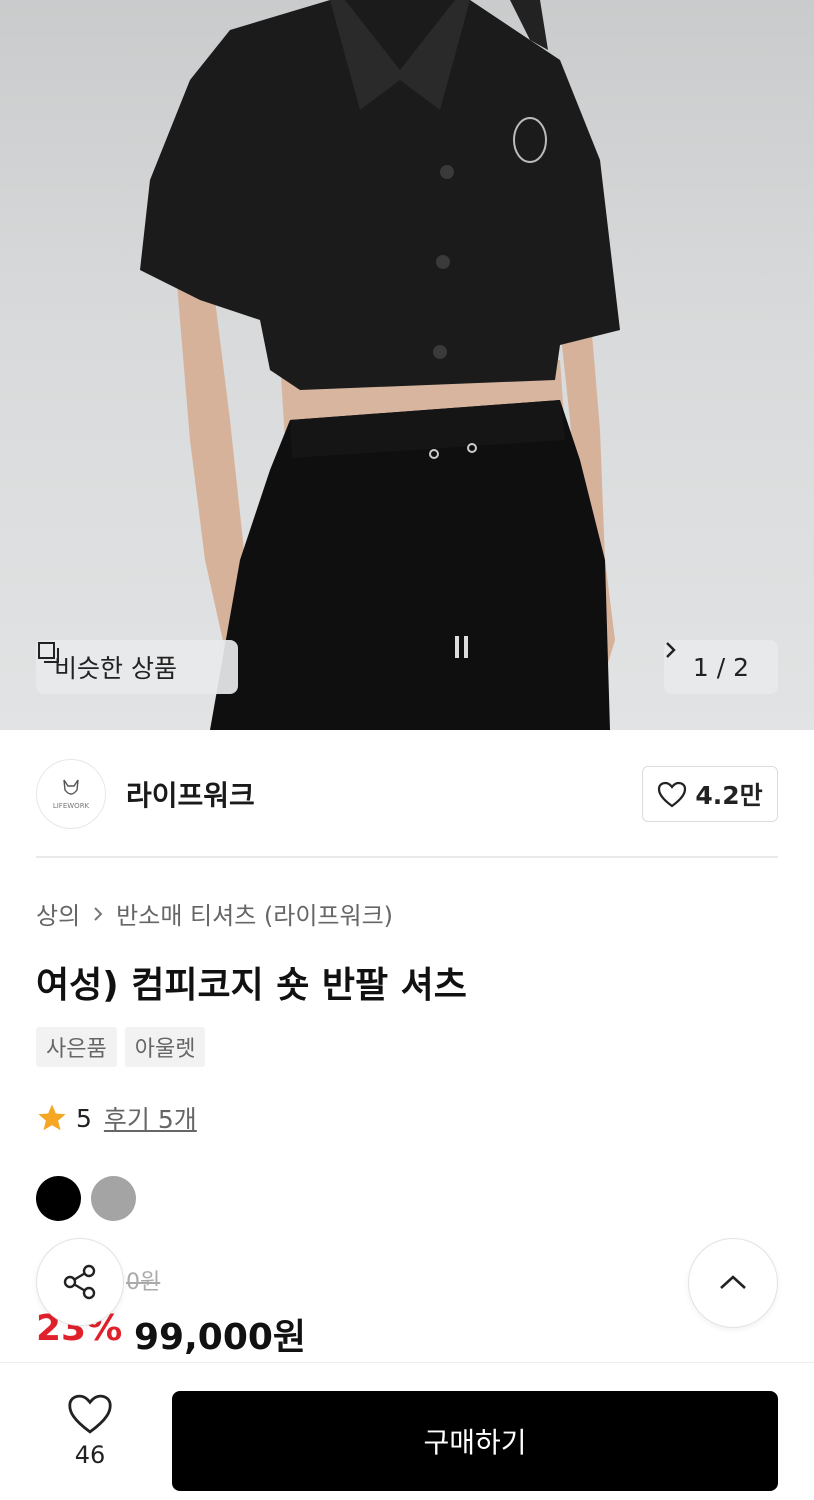 The height and width of the screenshot is (1500, 814). What do you see at coordinates (71, 787) in the screenshot?
I see `brand-dog-logo-icon` at bounding box center [71, 787].